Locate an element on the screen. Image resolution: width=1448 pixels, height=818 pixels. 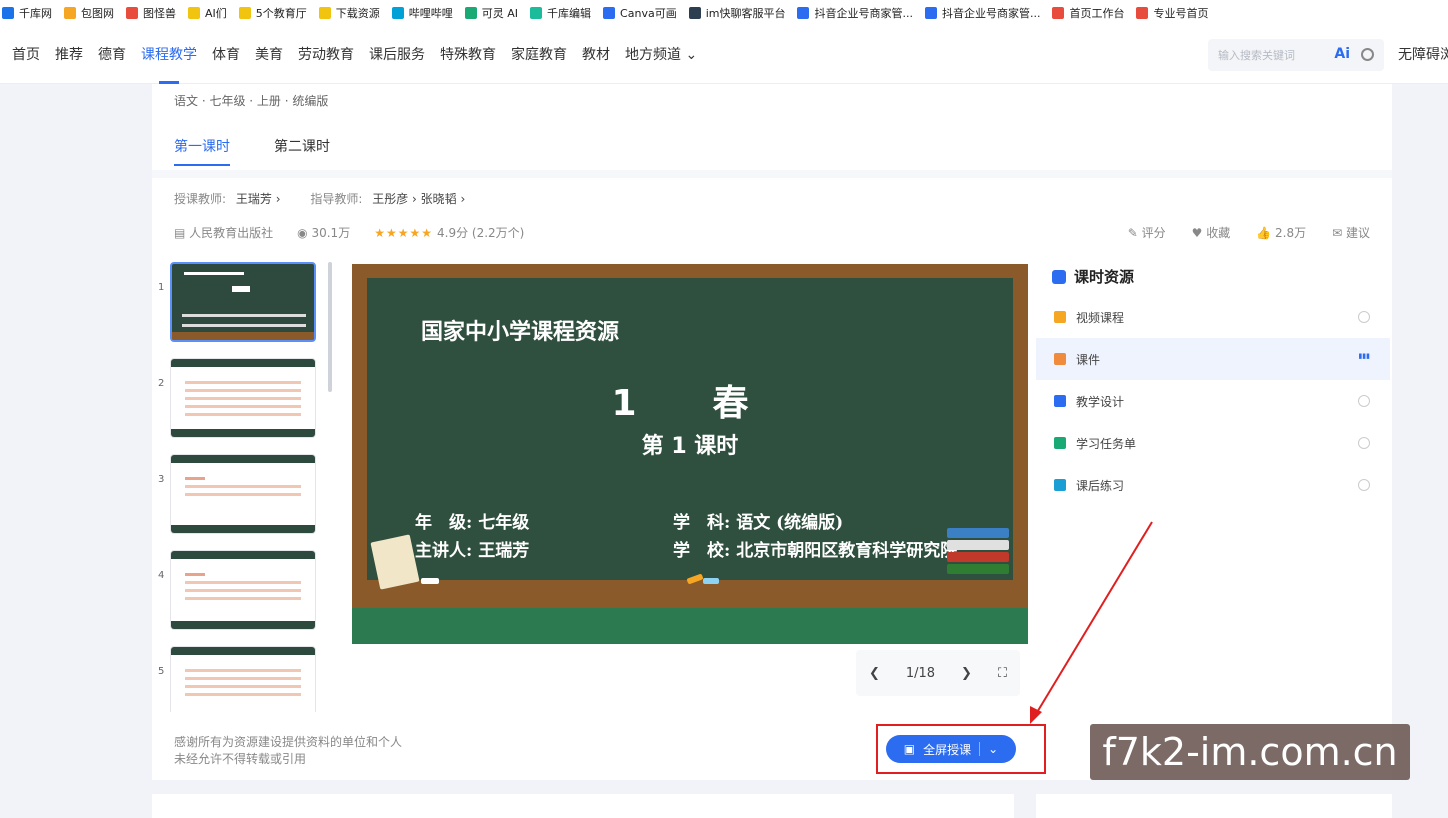
watermark: f7k2-im.com.cn is located at coordinates (1250, 752).